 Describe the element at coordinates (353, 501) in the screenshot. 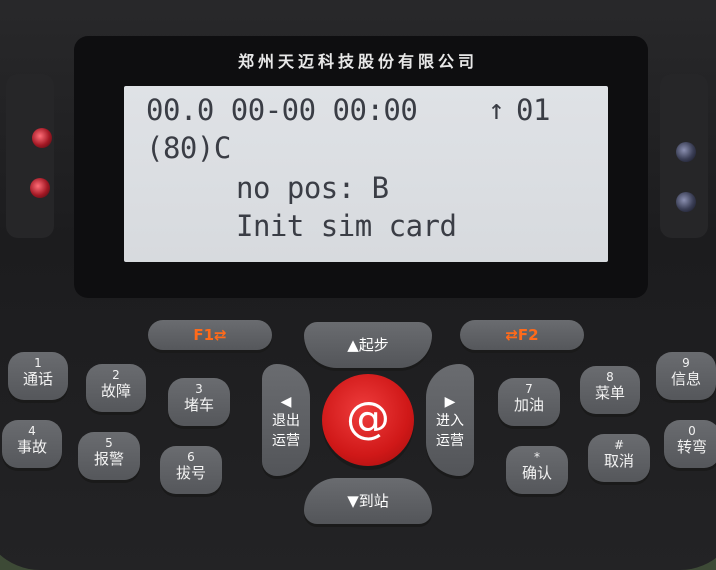

I see `down-arrow-icon: ▼` at that location.